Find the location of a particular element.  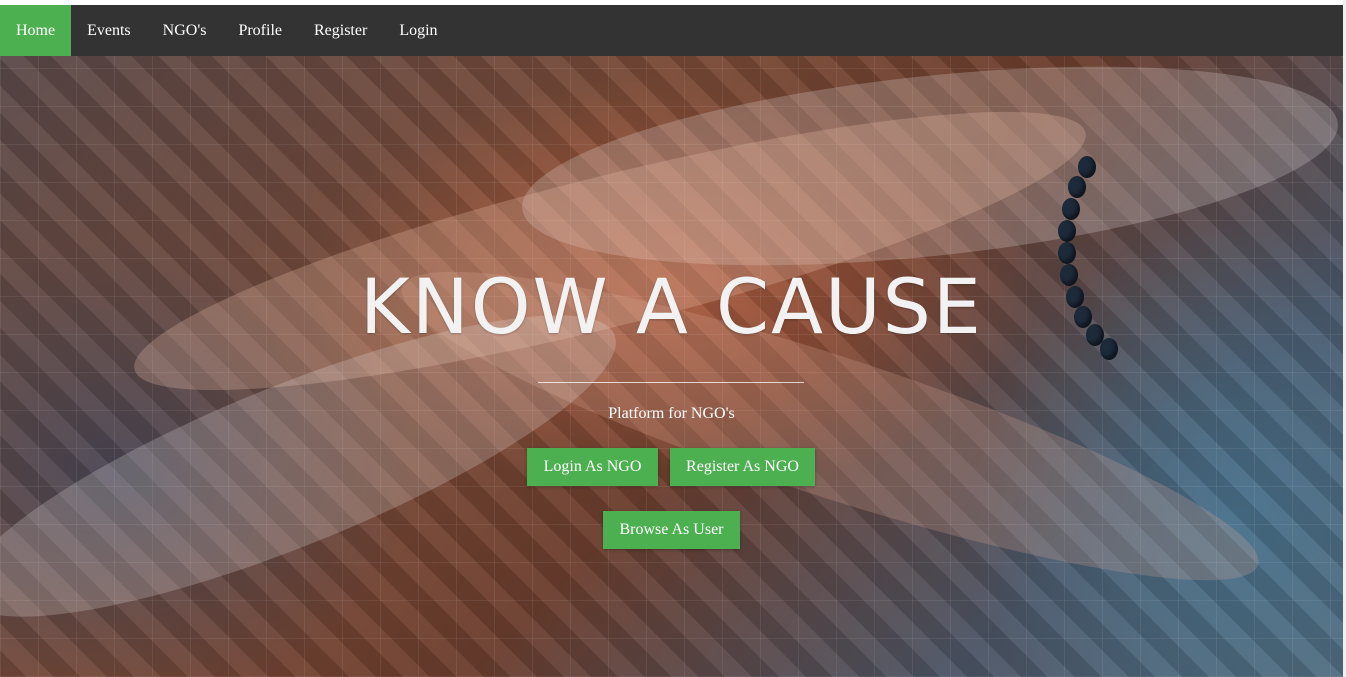

browse-as-user-button: Browse As User is located at coordinates (671, 530).